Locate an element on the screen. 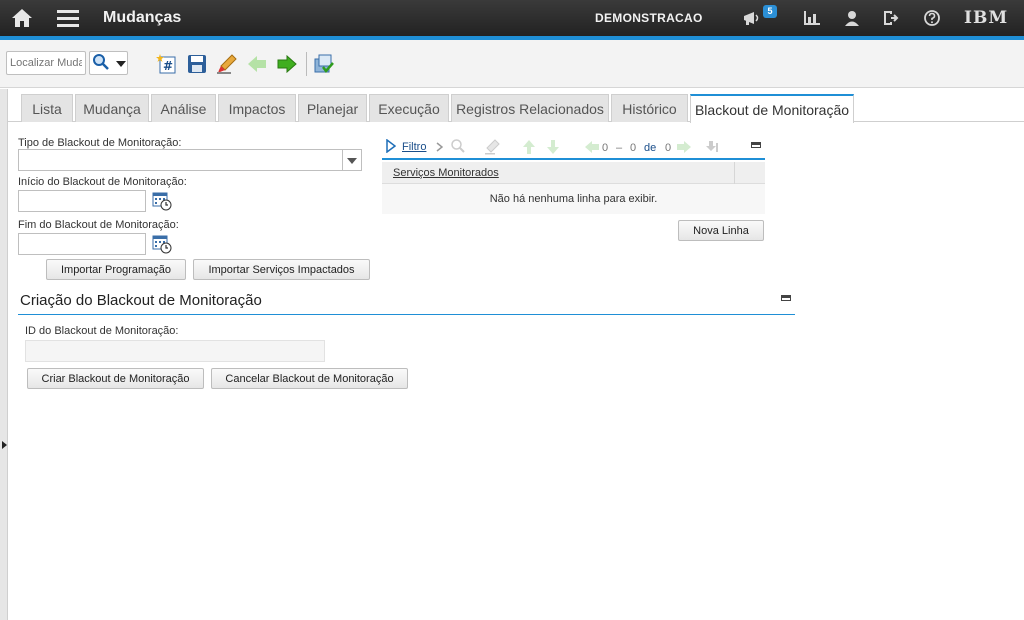  cancel-blackout-button: Cancelar Blackout de Monitoração is located at coordinates (309, 378).